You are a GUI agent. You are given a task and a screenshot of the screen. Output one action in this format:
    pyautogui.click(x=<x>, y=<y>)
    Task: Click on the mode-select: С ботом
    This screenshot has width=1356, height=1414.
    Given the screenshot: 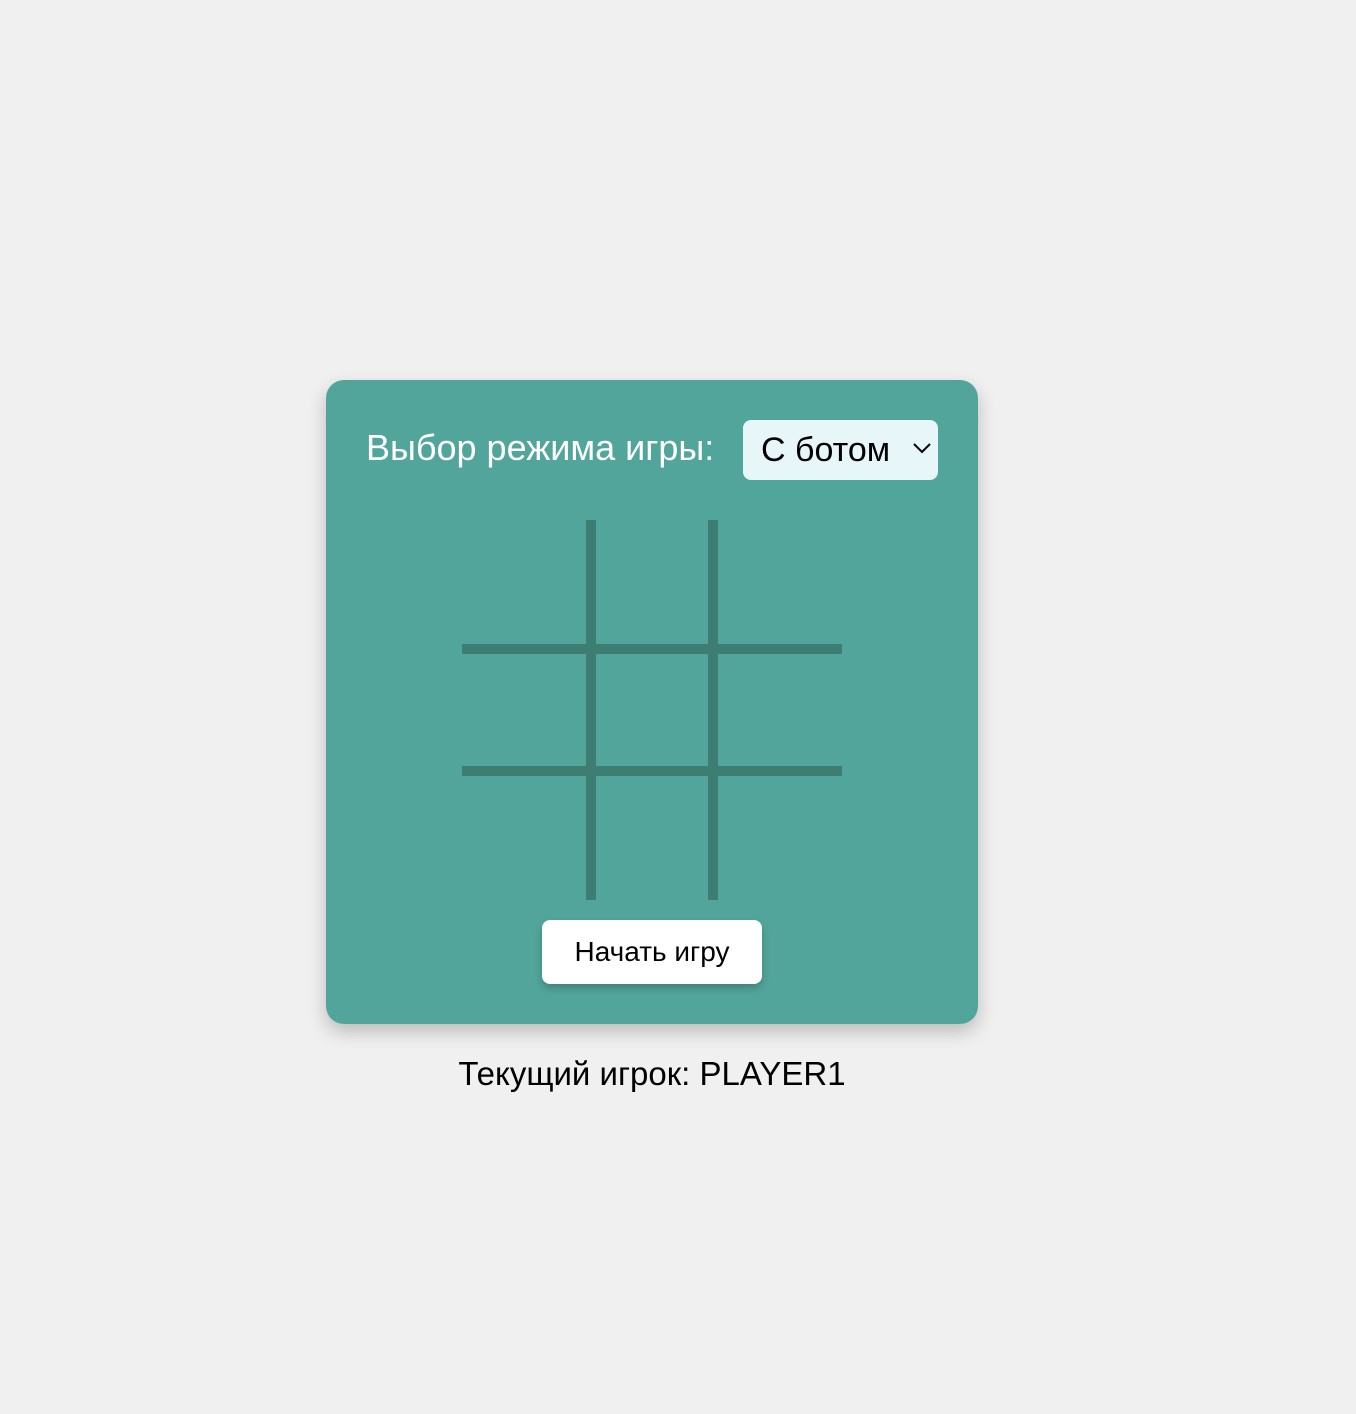 What is the action you would take?
    pyautogui.click(x=840, y=450)
    